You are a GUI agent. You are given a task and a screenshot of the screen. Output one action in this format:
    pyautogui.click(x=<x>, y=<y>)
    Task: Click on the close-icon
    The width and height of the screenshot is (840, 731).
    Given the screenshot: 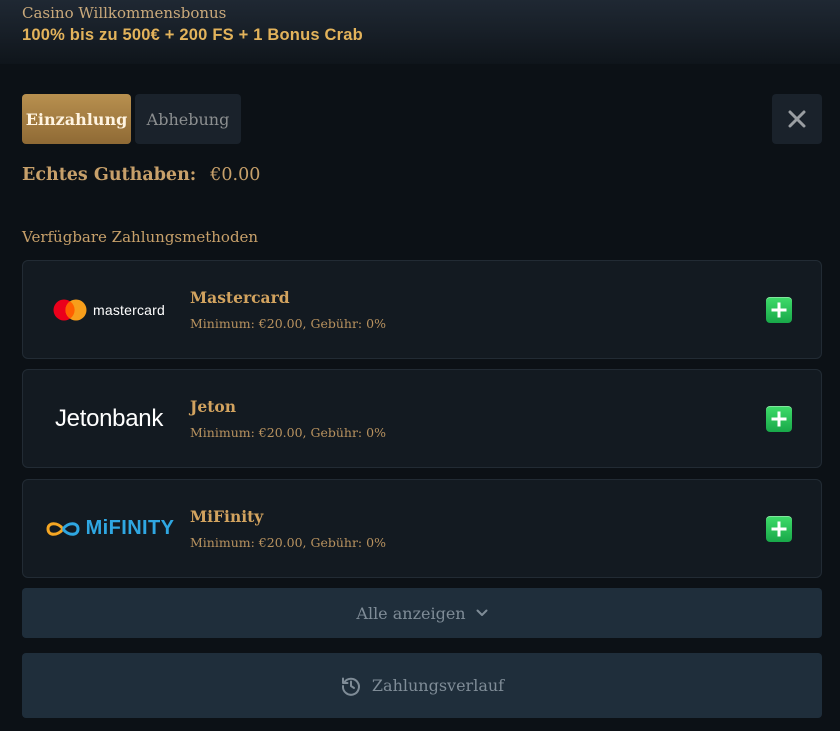 What is the action you would take?
    pyautogui.click(x=797, y=119)
    